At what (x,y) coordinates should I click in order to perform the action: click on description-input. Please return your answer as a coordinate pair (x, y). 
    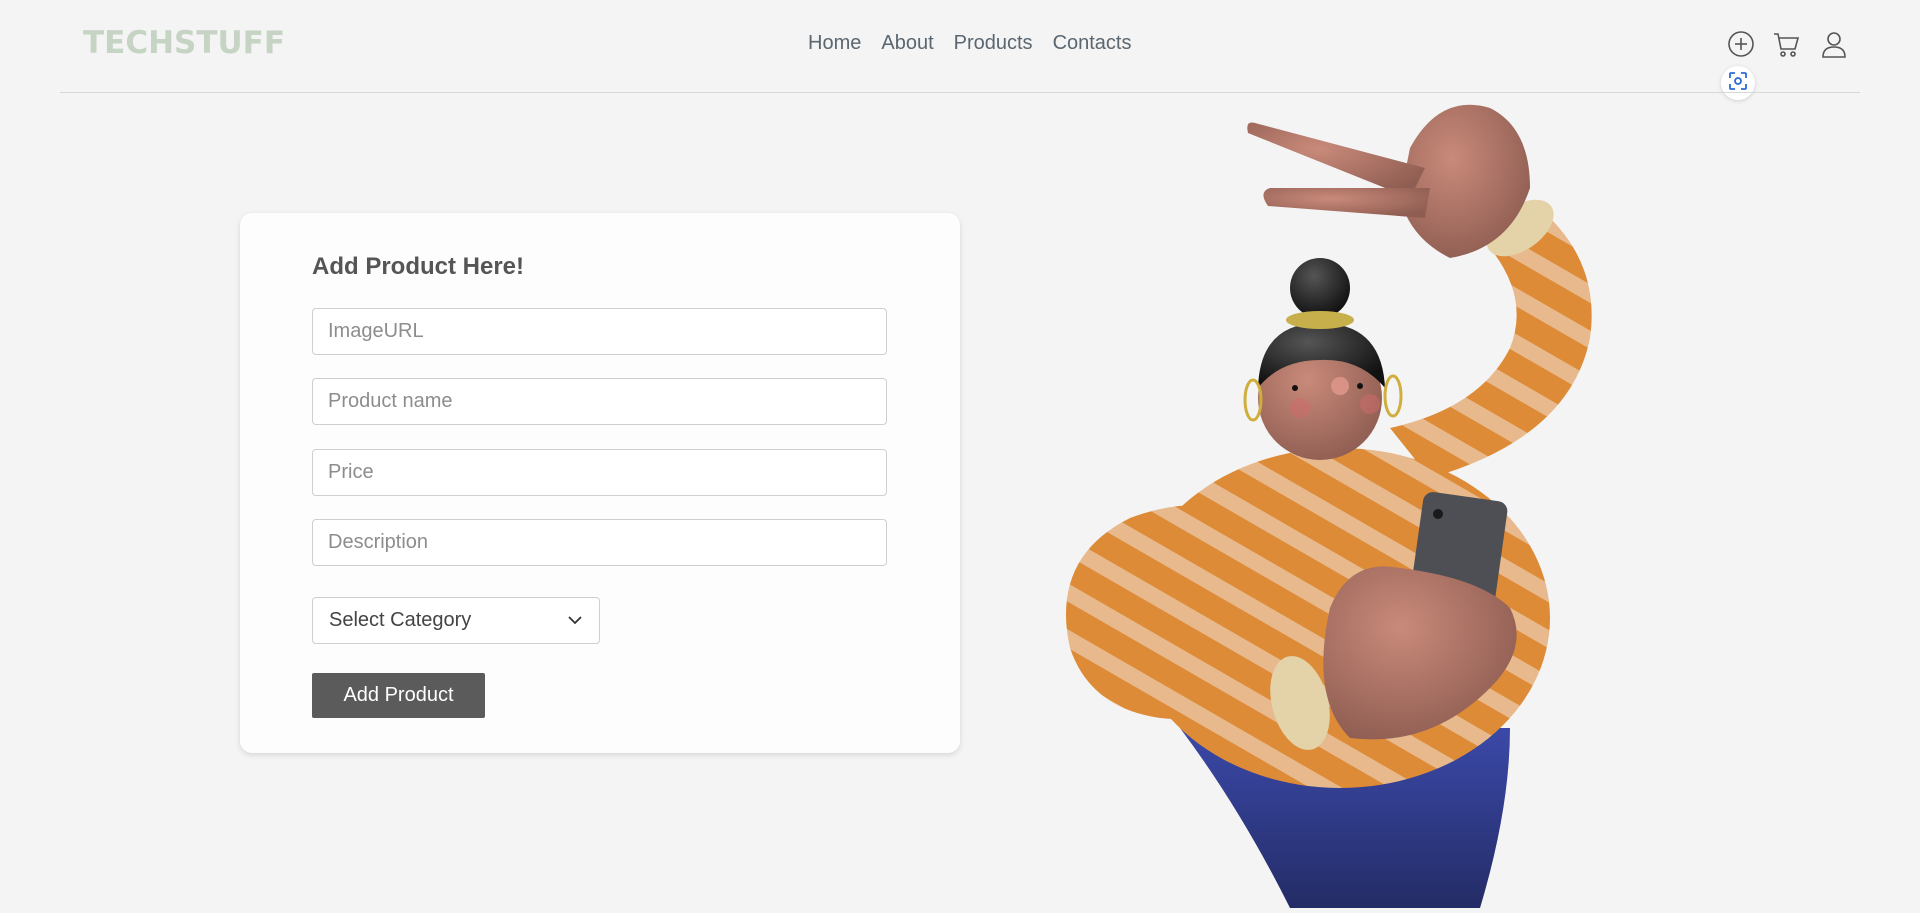
    Looking at the image, I should click on (599, 542).